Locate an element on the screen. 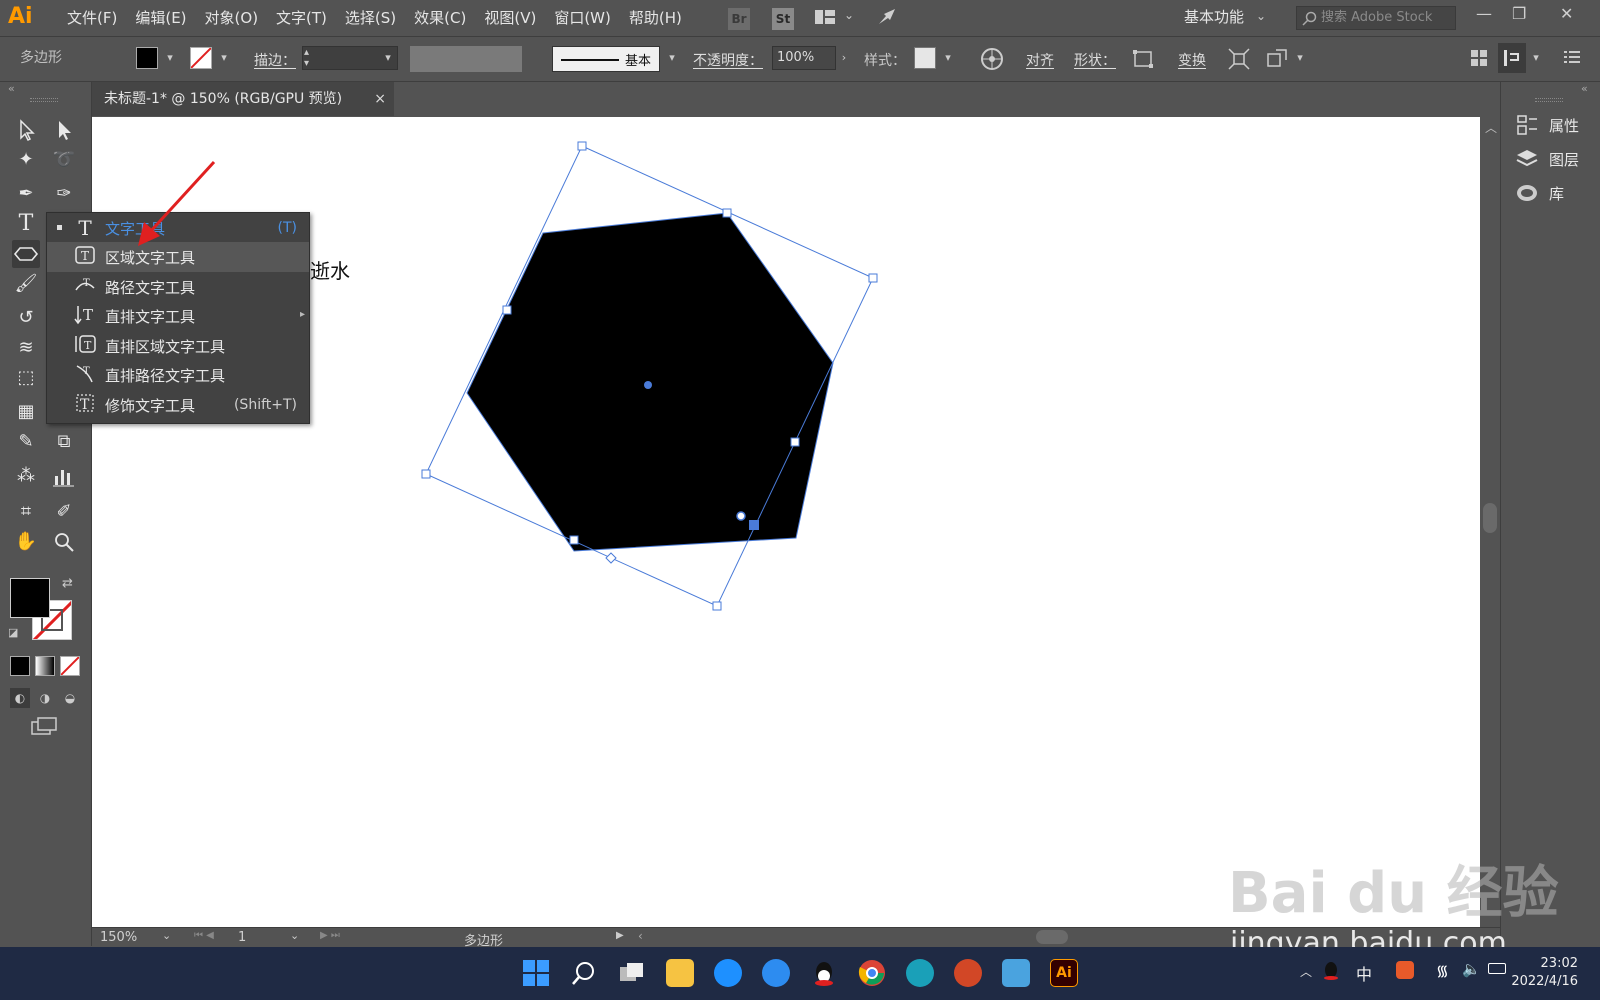 The image size is (1600, 1000). direct-selection-tool-icon is located at coordinates (64, 130).